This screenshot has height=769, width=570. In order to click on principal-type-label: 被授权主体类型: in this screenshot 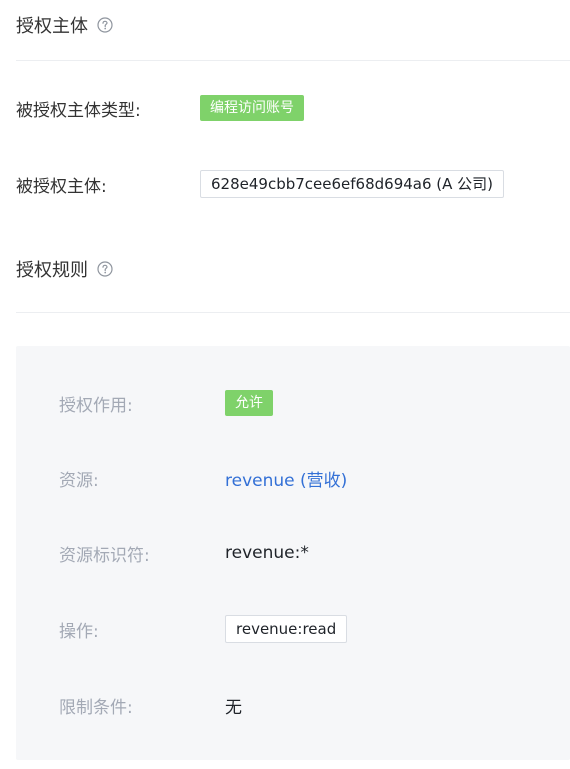, I will do `click(78, 110)`.